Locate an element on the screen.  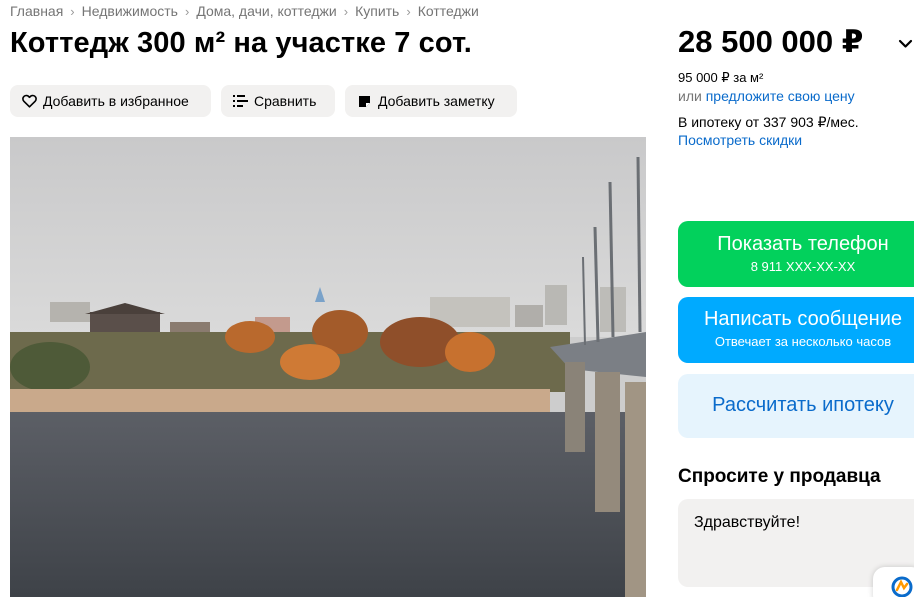
offer-line: или предложите свою цену is located at coordinates (766, 96).